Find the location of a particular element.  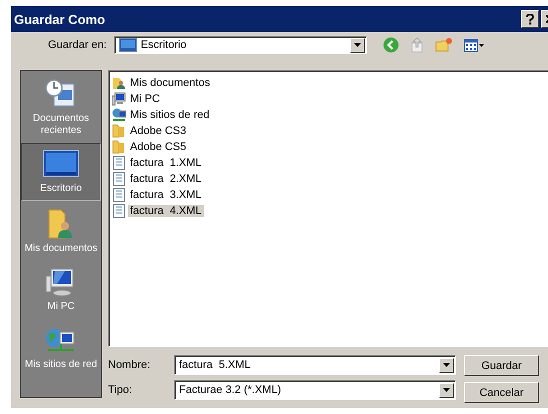

field-label: Nombre: is located at coordinates (130, 365).